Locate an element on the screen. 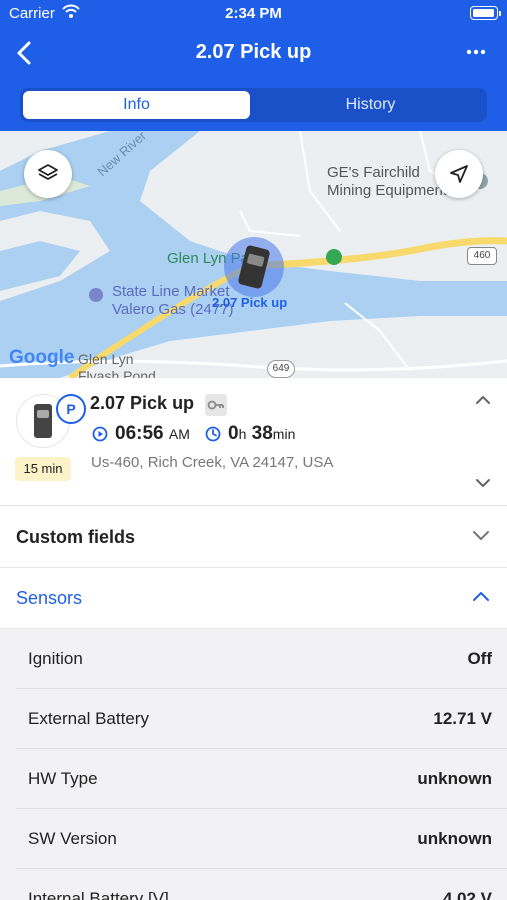 The image size is (507, 900). vehicle-marker is located at coordinates (254, 267).